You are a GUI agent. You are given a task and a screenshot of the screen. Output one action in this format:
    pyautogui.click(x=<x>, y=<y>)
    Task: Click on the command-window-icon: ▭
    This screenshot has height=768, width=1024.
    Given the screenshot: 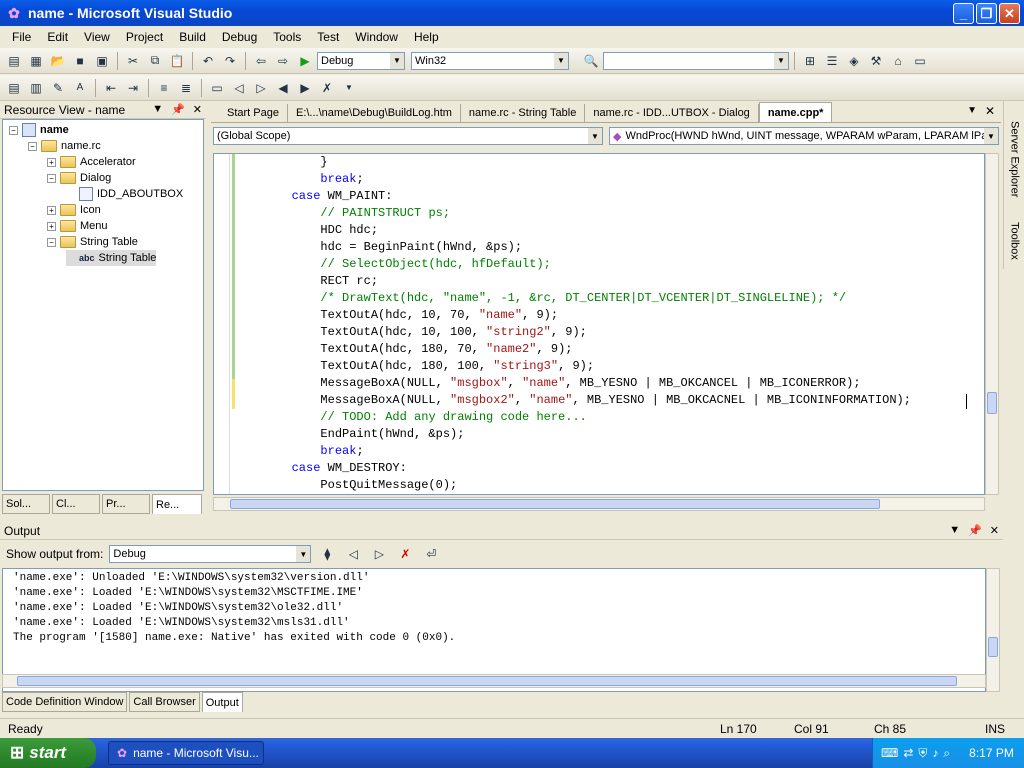 What is the action you would take?
    pyautogui.click(x=920, y=61)
    